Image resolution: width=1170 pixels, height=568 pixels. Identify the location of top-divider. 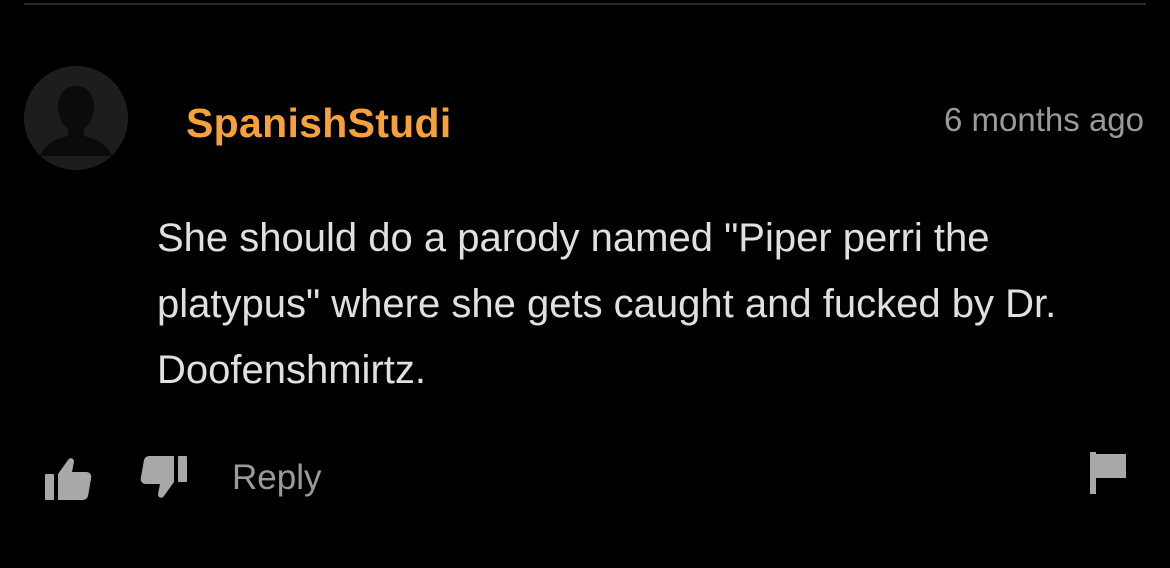
(585, 4).